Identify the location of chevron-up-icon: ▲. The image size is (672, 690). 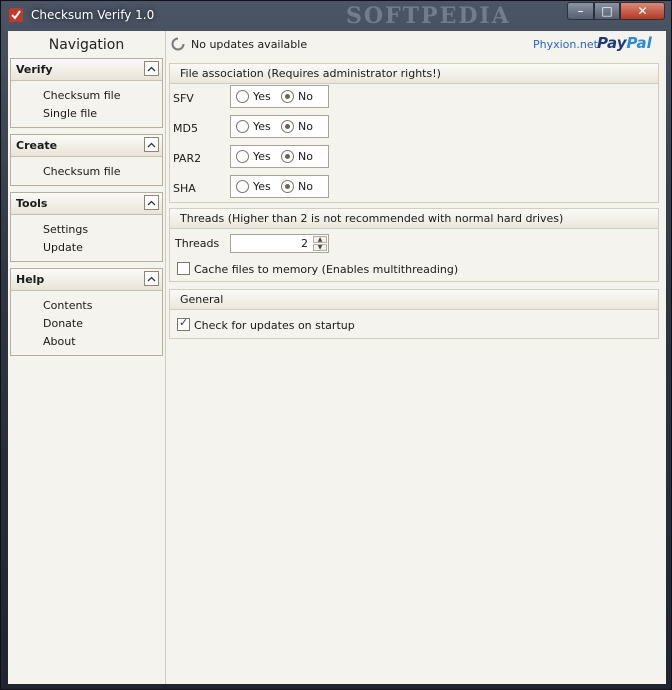
(320, 239).